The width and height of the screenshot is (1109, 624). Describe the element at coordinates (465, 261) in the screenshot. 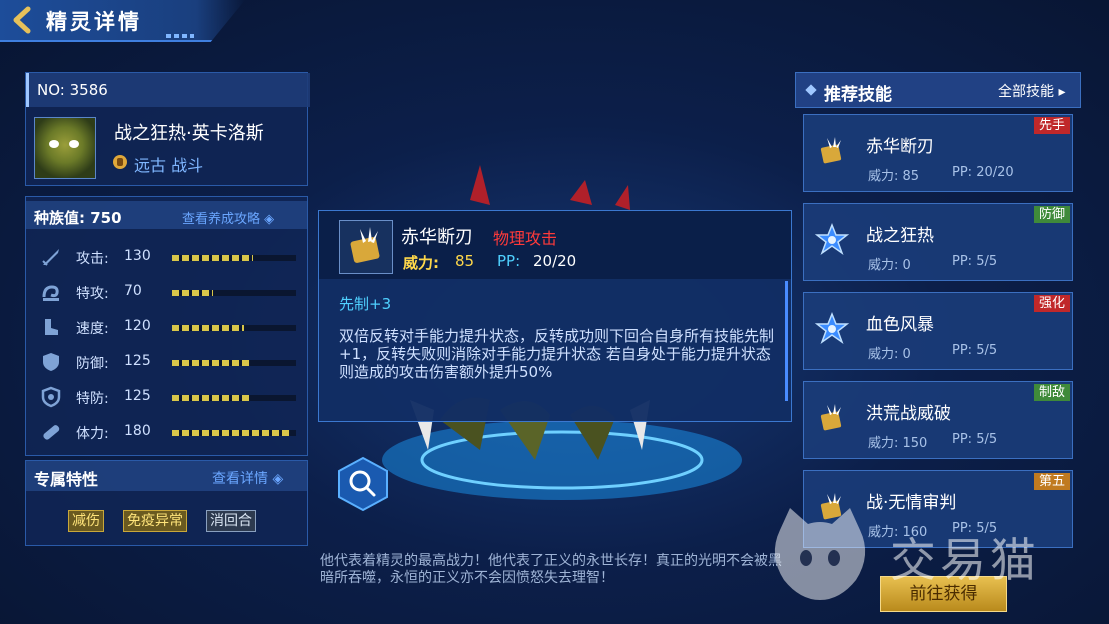

I see `power-value: 85` at that location.